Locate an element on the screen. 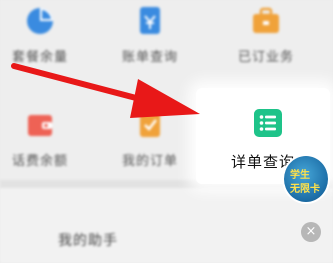 The width and height of the screenshot is (333, 263). promo-badge-text: 学生 is located at coordinates (300, 175).